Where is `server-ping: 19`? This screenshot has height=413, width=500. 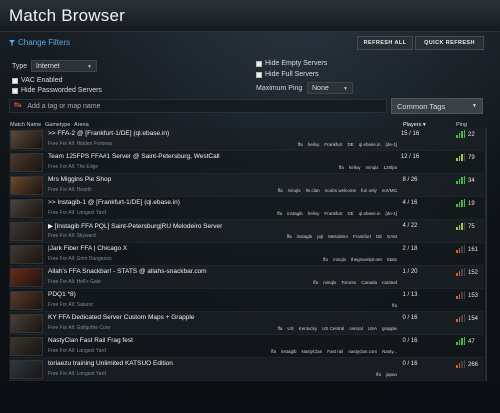
server-ping: 19 is located at coordinates (465, 203).